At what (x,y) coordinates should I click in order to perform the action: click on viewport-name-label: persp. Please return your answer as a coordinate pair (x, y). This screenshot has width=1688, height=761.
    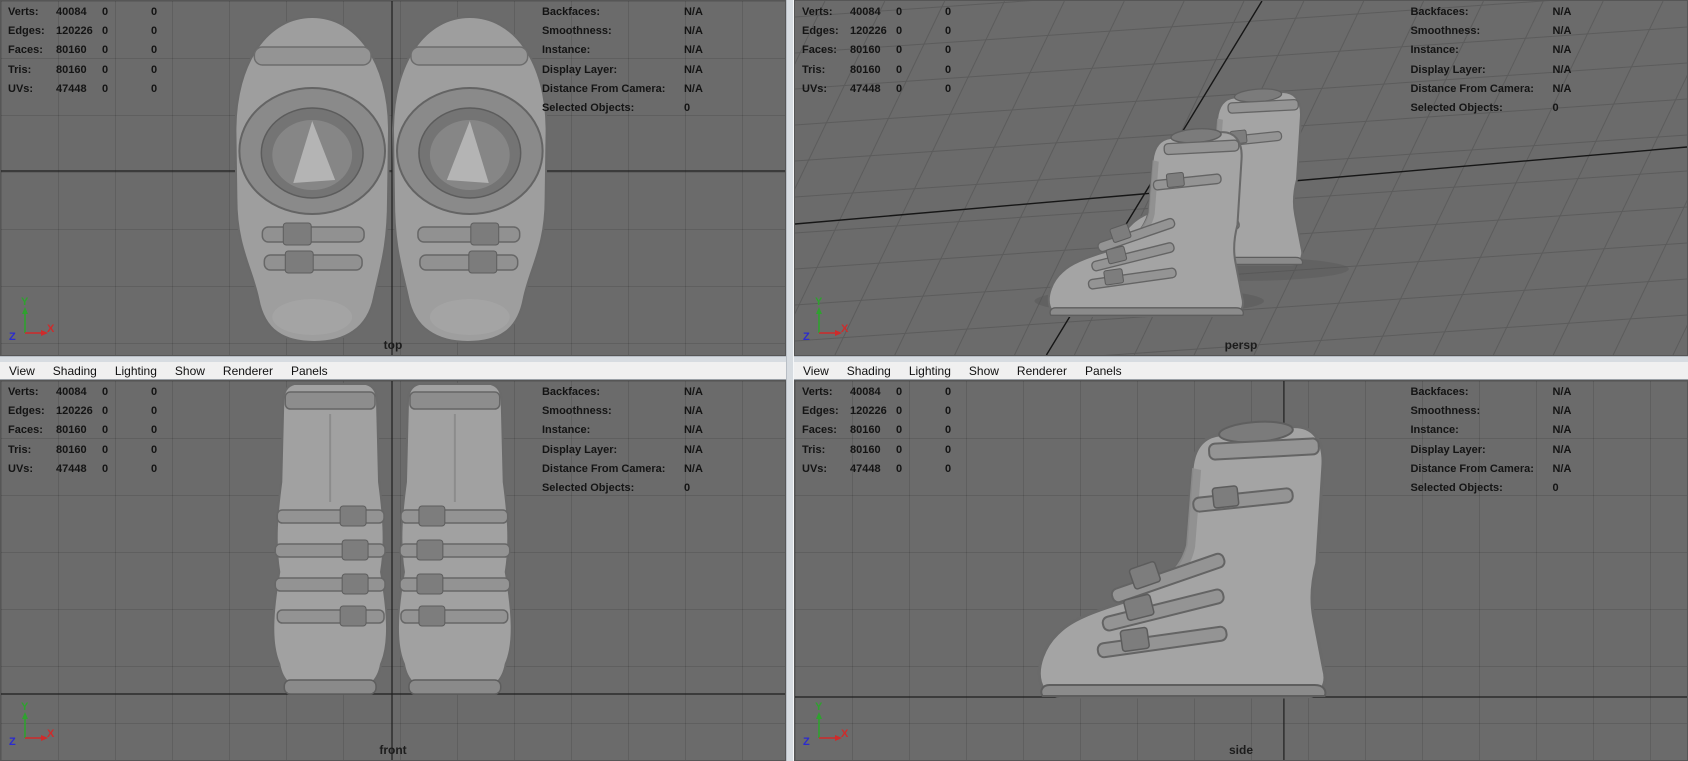
    Looking at the image, I should click on (1241, 345).